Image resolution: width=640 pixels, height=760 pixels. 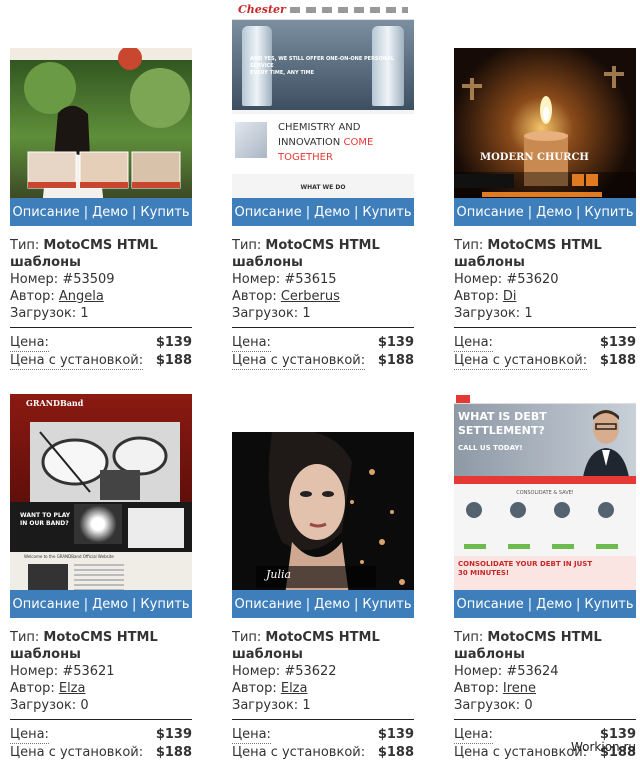 What do you see at coordinates (323, 187) in the screenshot?
I see `preview-footer: WHAT WE DO` at bounding box center [323, 187].